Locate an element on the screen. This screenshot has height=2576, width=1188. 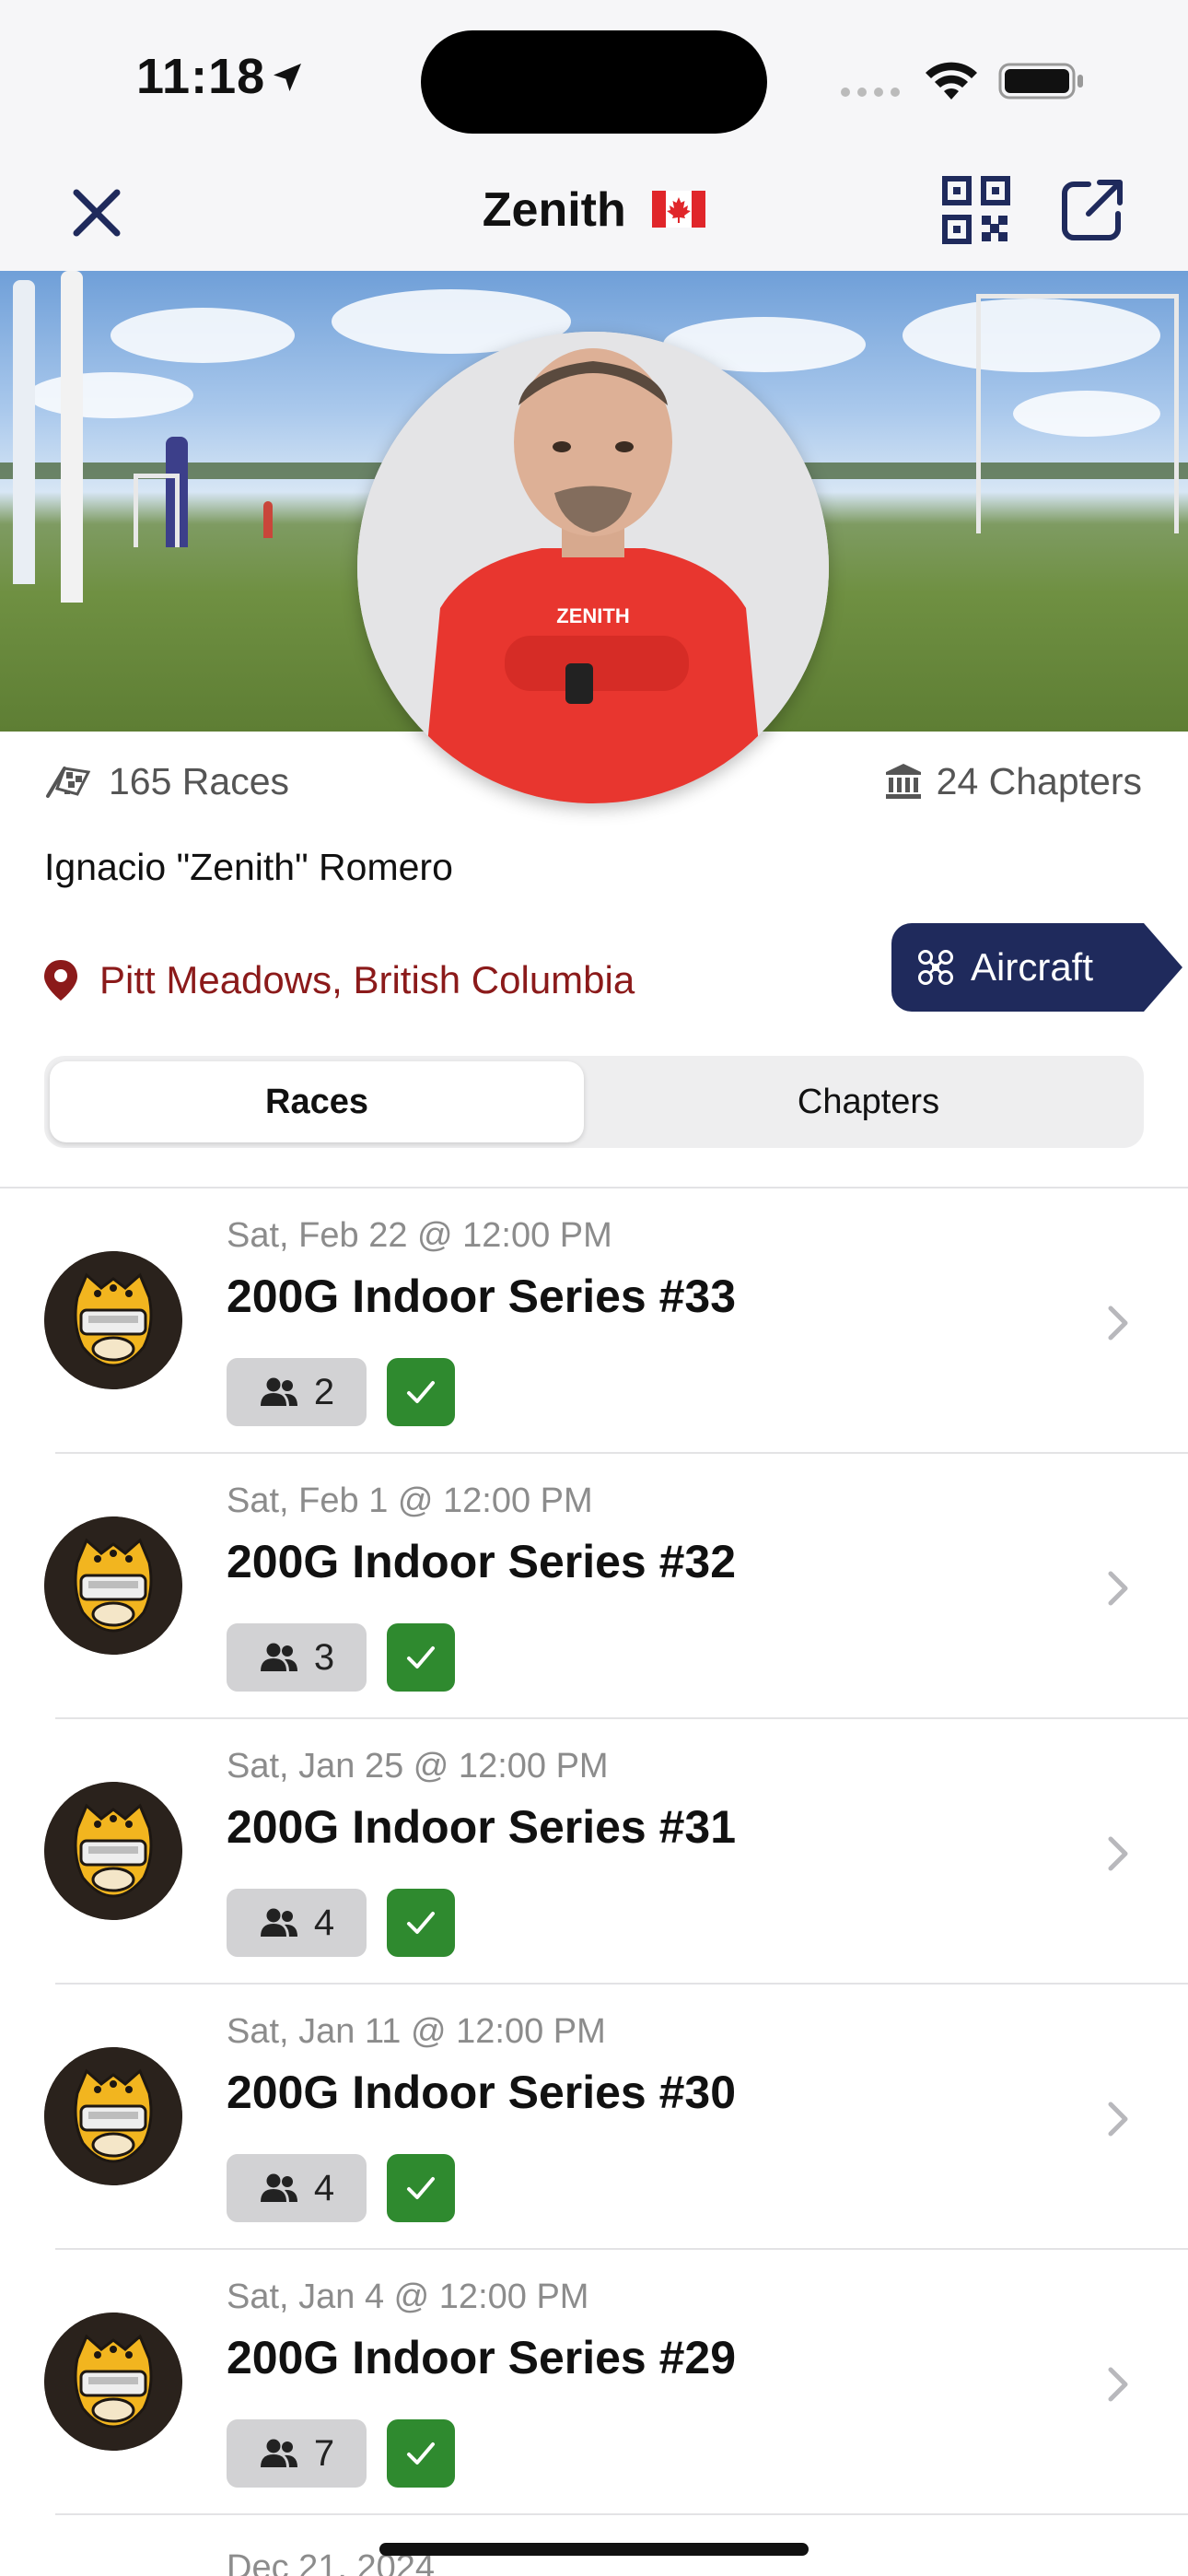
pilot-count-badge: 7 is located at coordinates (297, 2453).